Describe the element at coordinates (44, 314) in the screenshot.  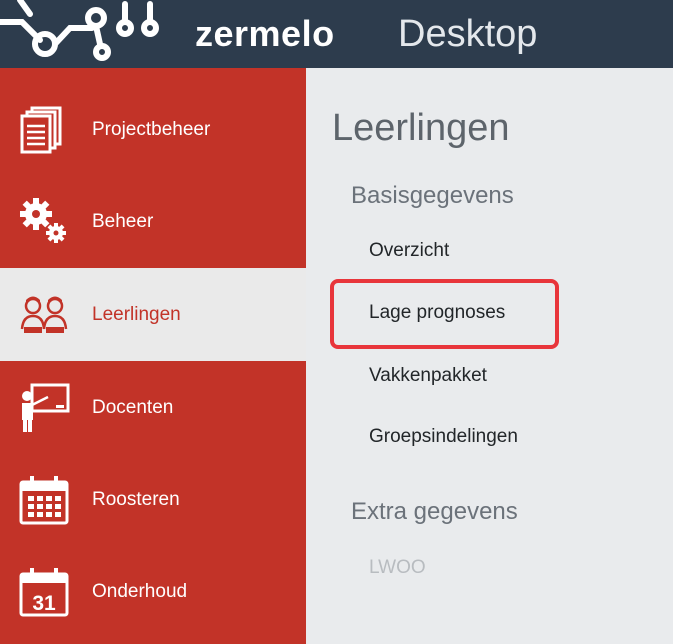
I see `students-icon` at that location.